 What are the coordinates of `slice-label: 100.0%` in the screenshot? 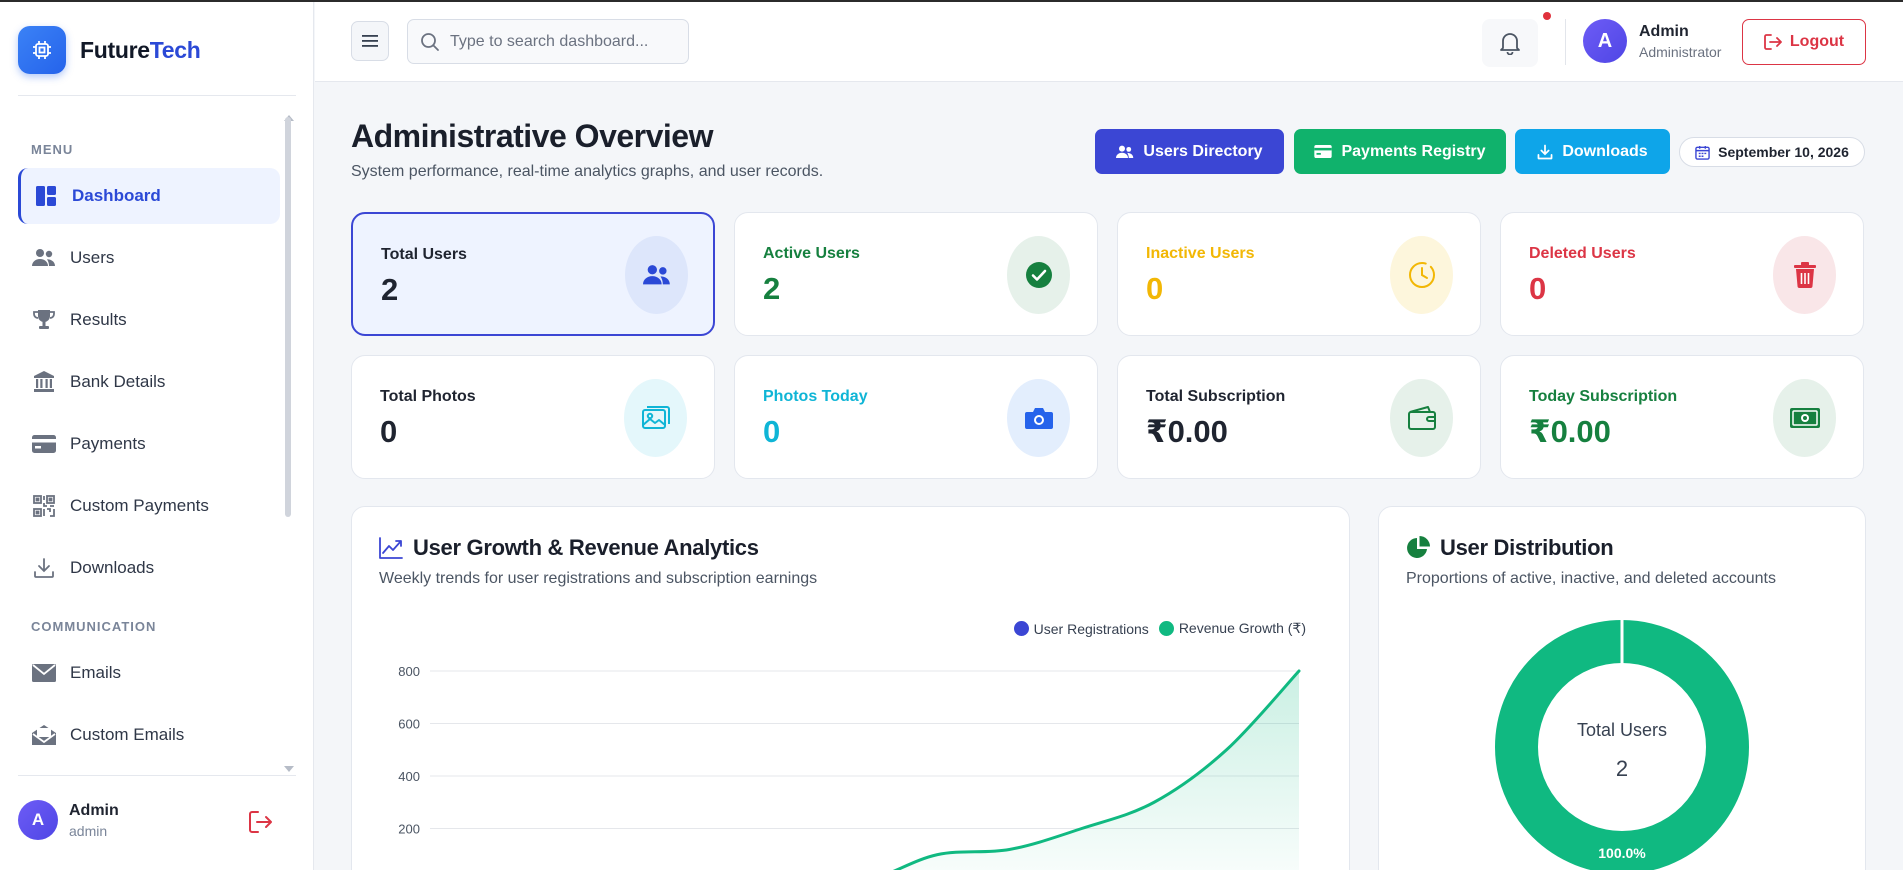 It's located at (1622, 853).